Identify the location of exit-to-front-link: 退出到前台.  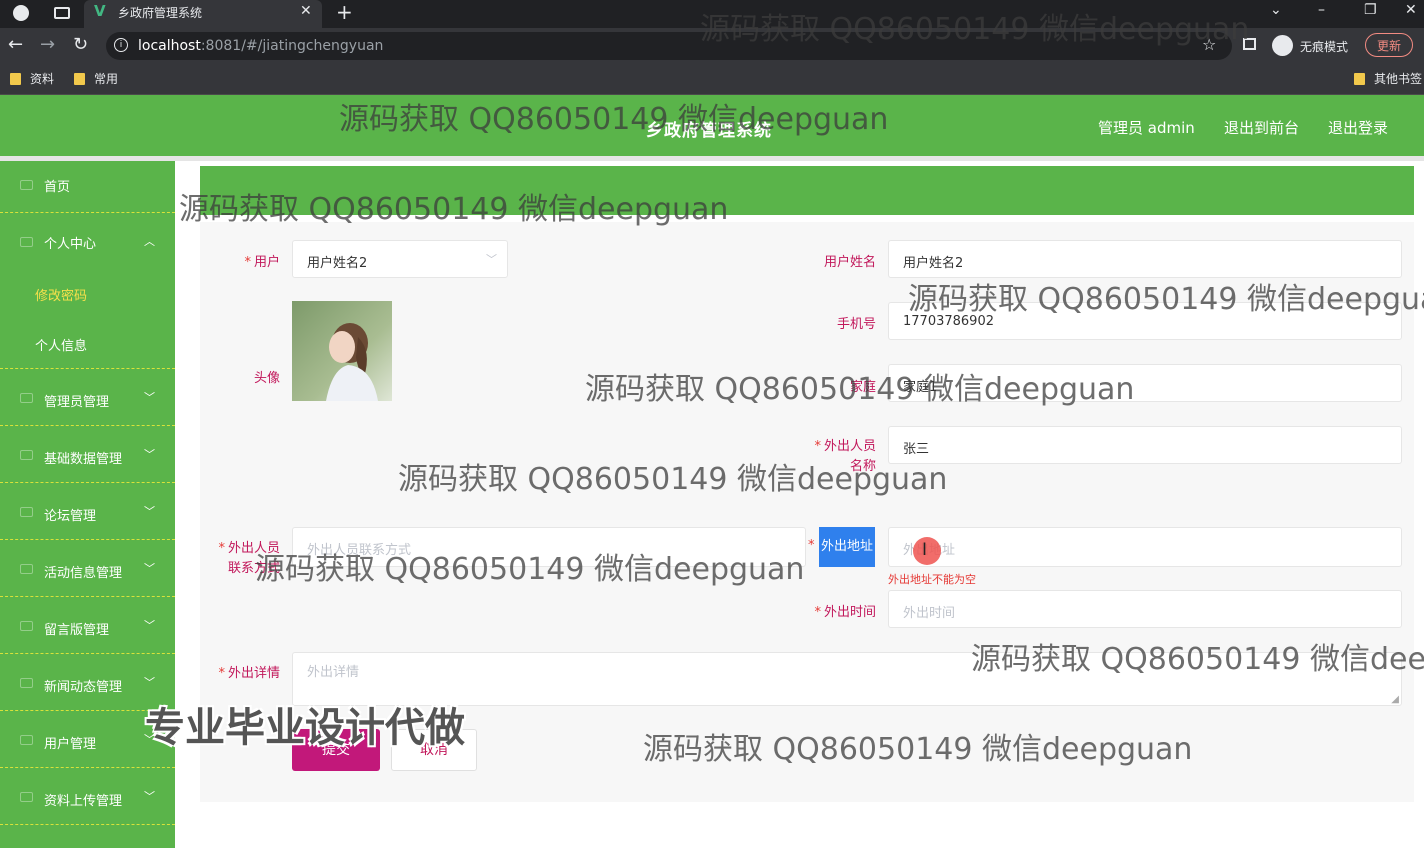
(1261, 127).